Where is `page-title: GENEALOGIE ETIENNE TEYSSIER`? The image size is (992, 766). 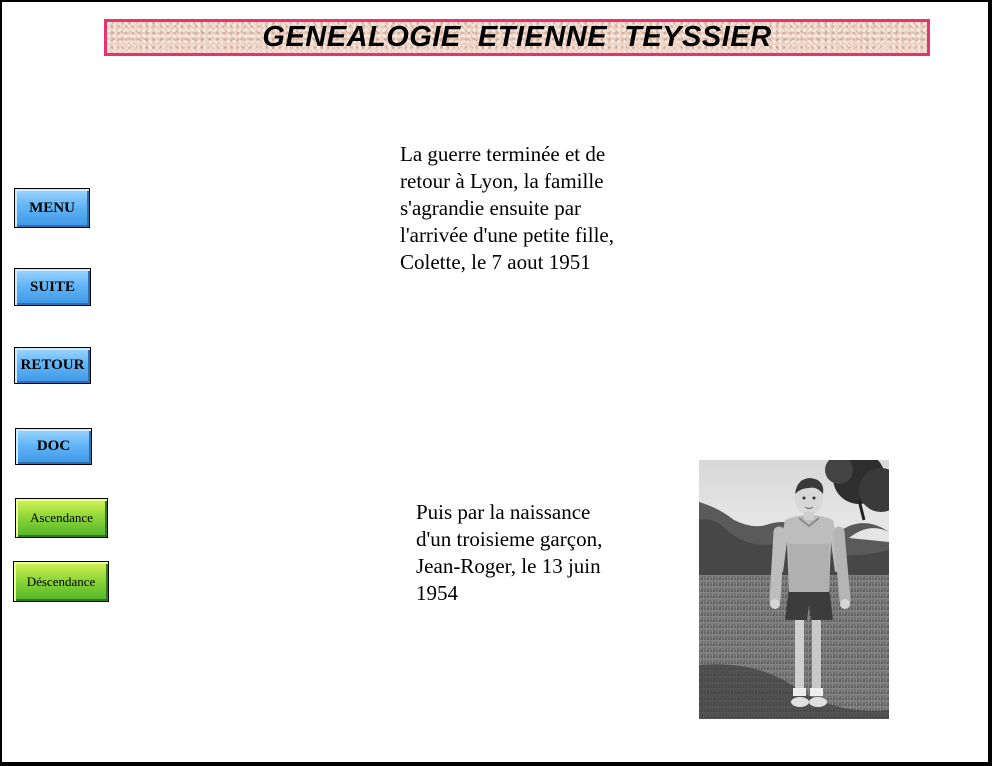 page-title: GENEALOGIE ETIENNE TEYSSIER is located at coordinates (517, 37).